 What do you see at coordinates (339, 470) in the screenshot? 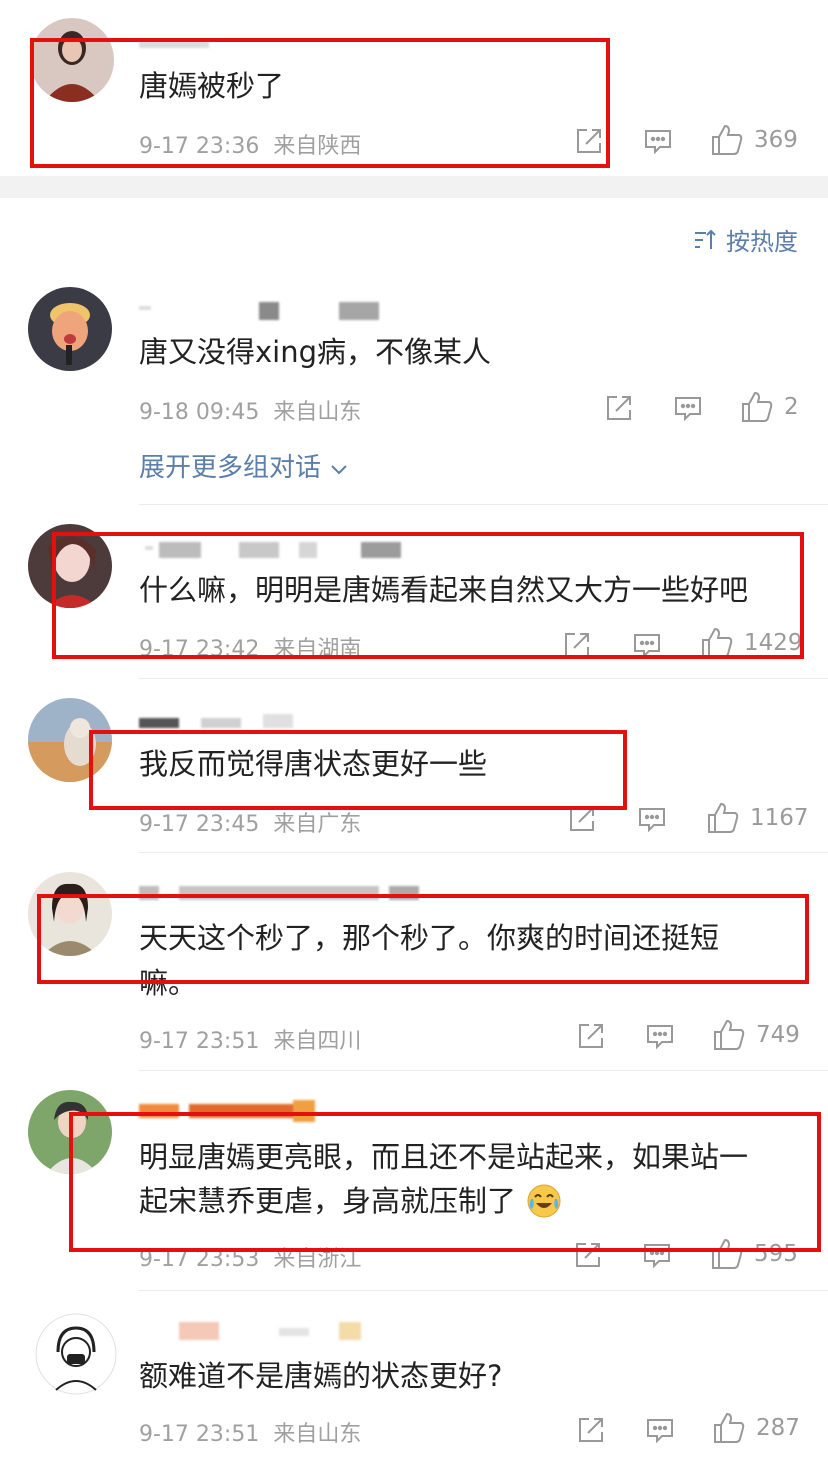
I see `chevron-down-icon` at bounding box center [339, 470].